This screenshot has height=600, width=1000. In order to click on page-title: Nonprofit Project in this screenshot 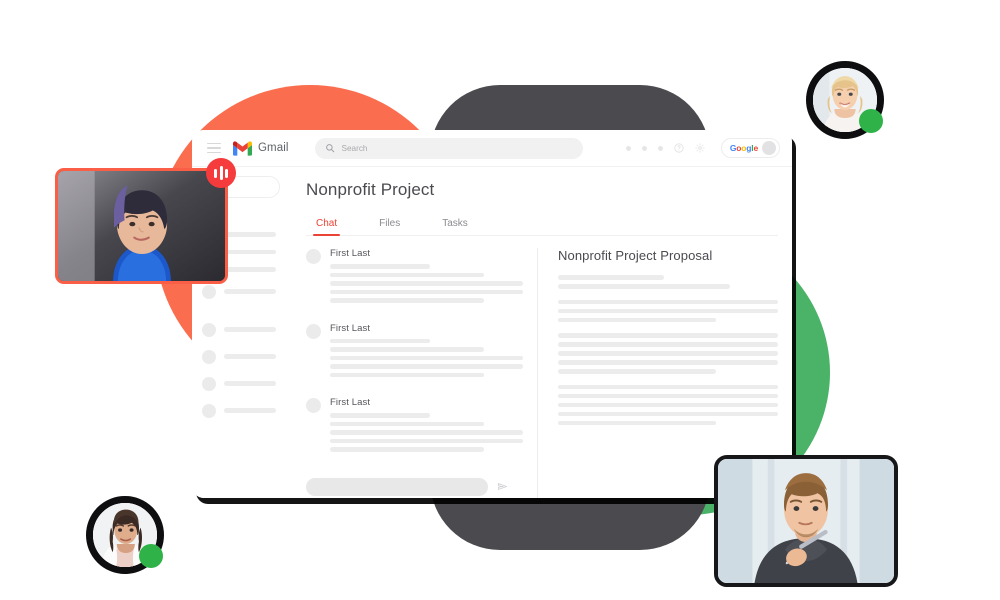, I will do `click(370, 189)`.